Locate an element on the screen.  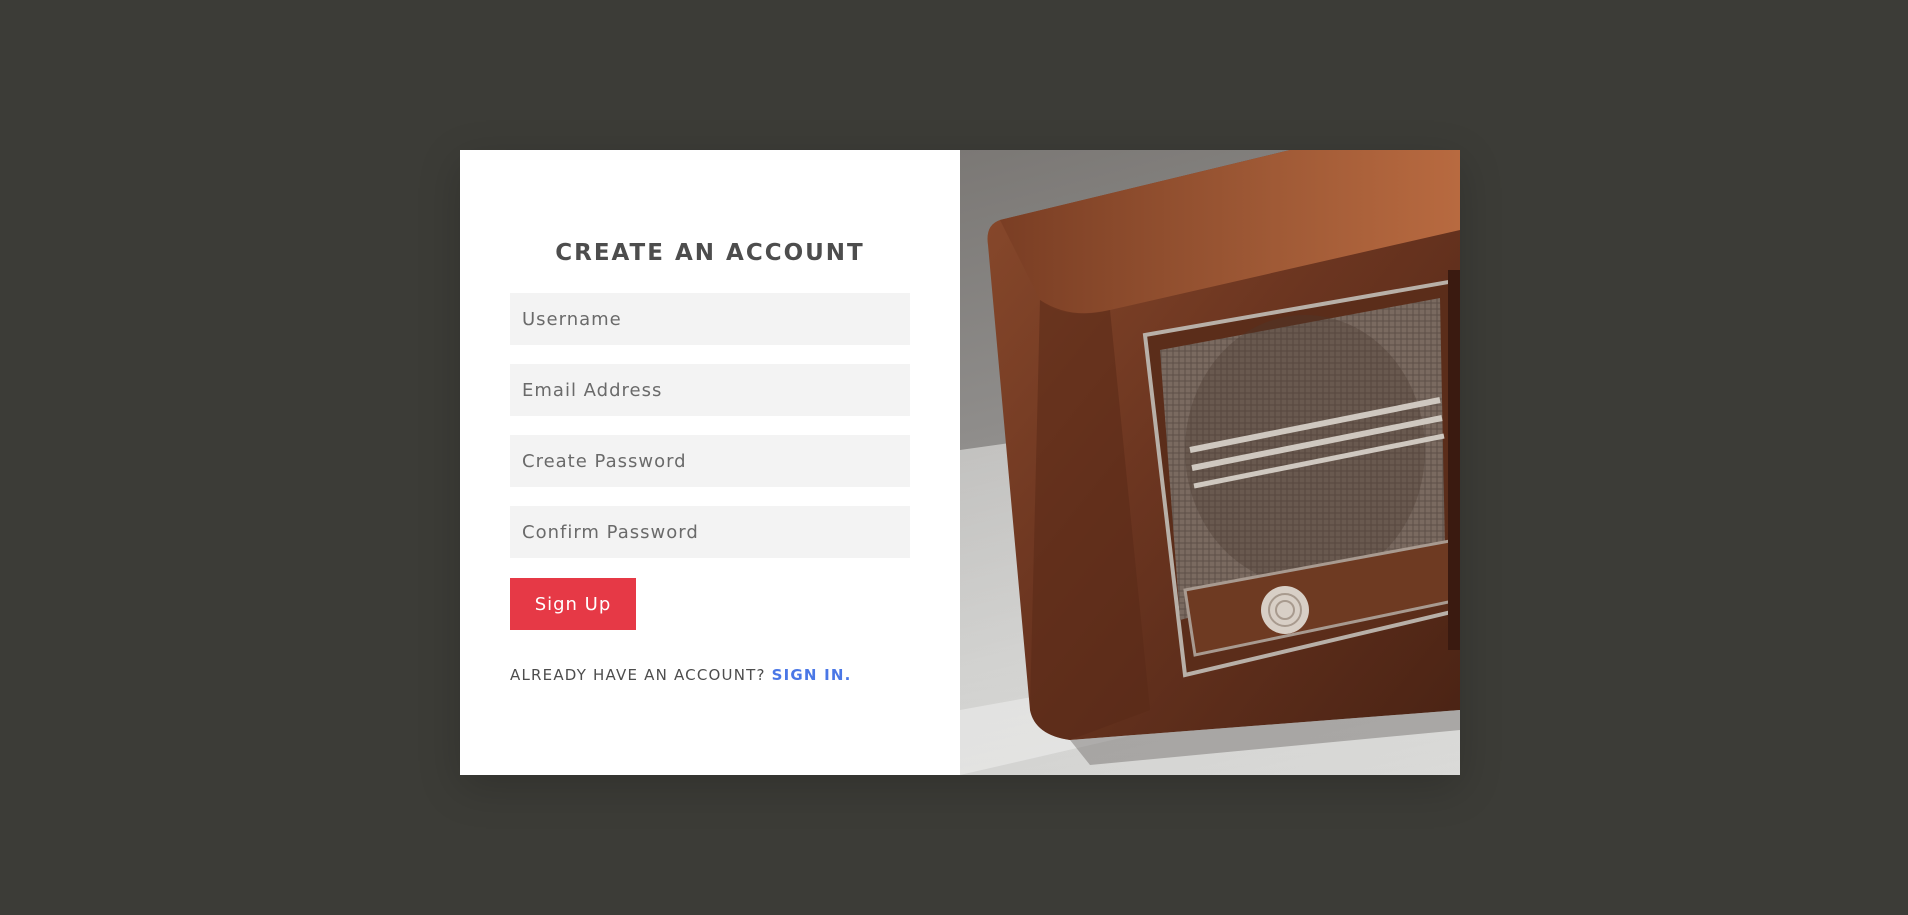
username-input is located at coordinates (710, 319).